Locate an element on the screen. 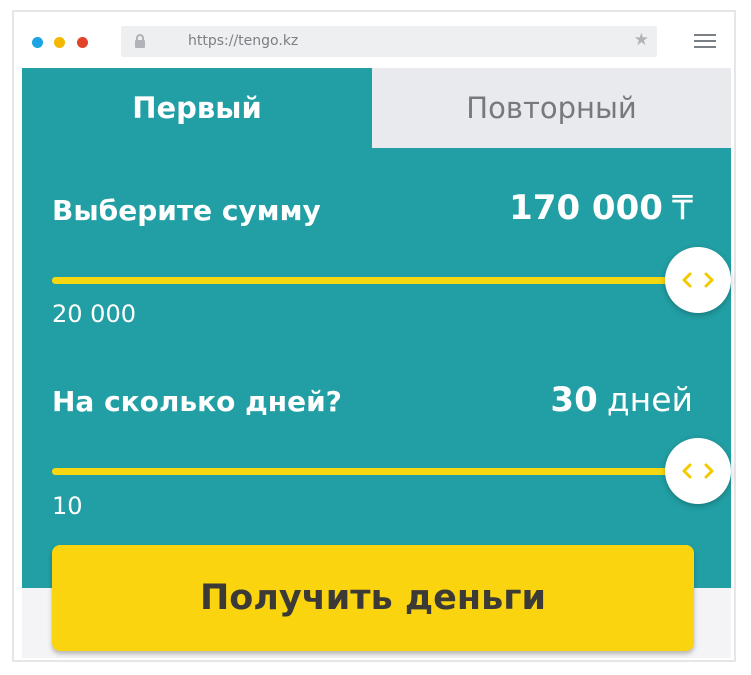 This screenshot has height=675, width=751. days-slider is located at coordinates (374, 471).